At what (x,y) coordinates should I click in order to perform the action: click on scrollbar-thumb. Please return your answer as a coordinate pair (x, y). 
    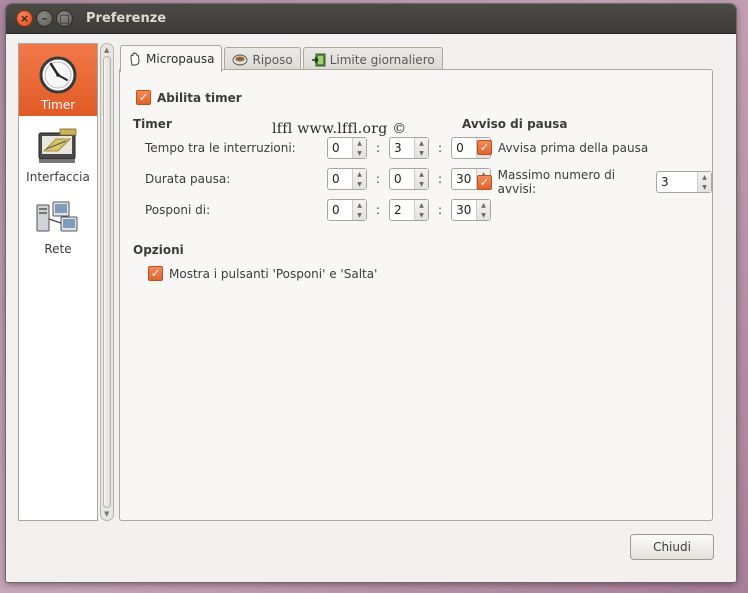
    Looking at the image, I should click on (107, 282).